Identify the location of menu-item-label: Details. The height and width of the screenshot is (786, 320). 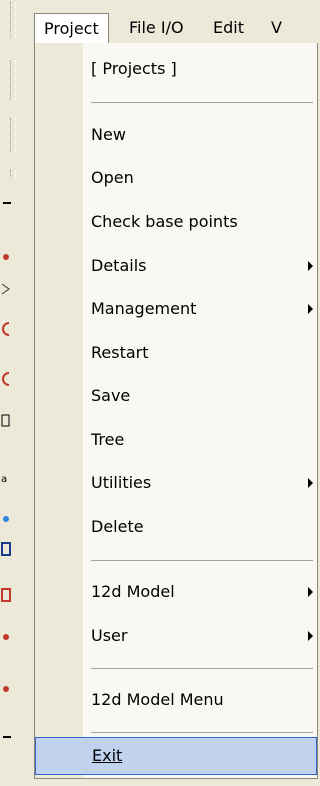
(119, 265).